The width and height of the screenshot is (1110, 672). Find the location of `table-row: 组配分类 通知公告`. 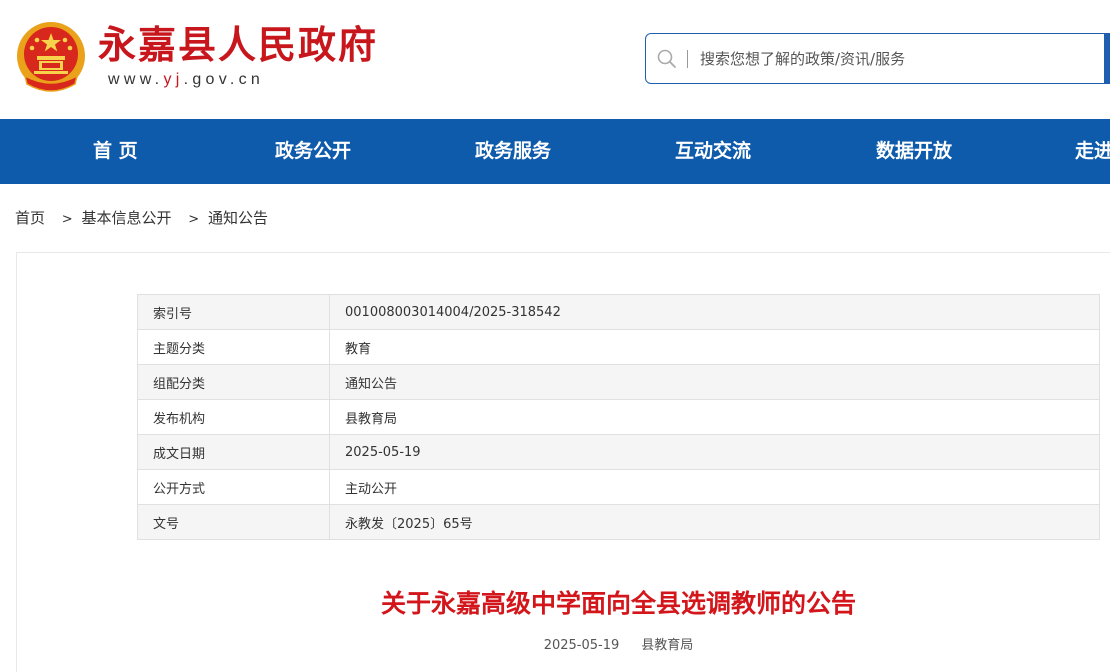

table-row: 组配分类 通知公告 is located at coordinates (618, 382).